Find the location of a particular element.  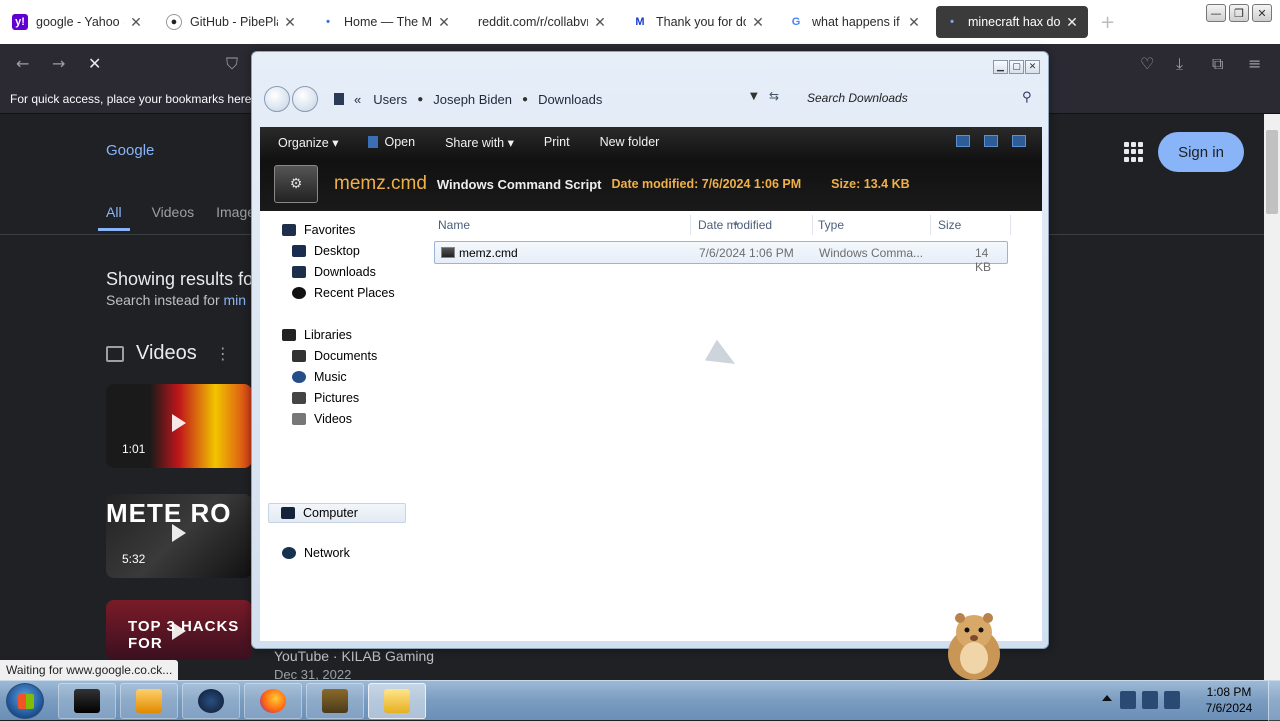

forward-icon: → is located at coordinates (58, 63).